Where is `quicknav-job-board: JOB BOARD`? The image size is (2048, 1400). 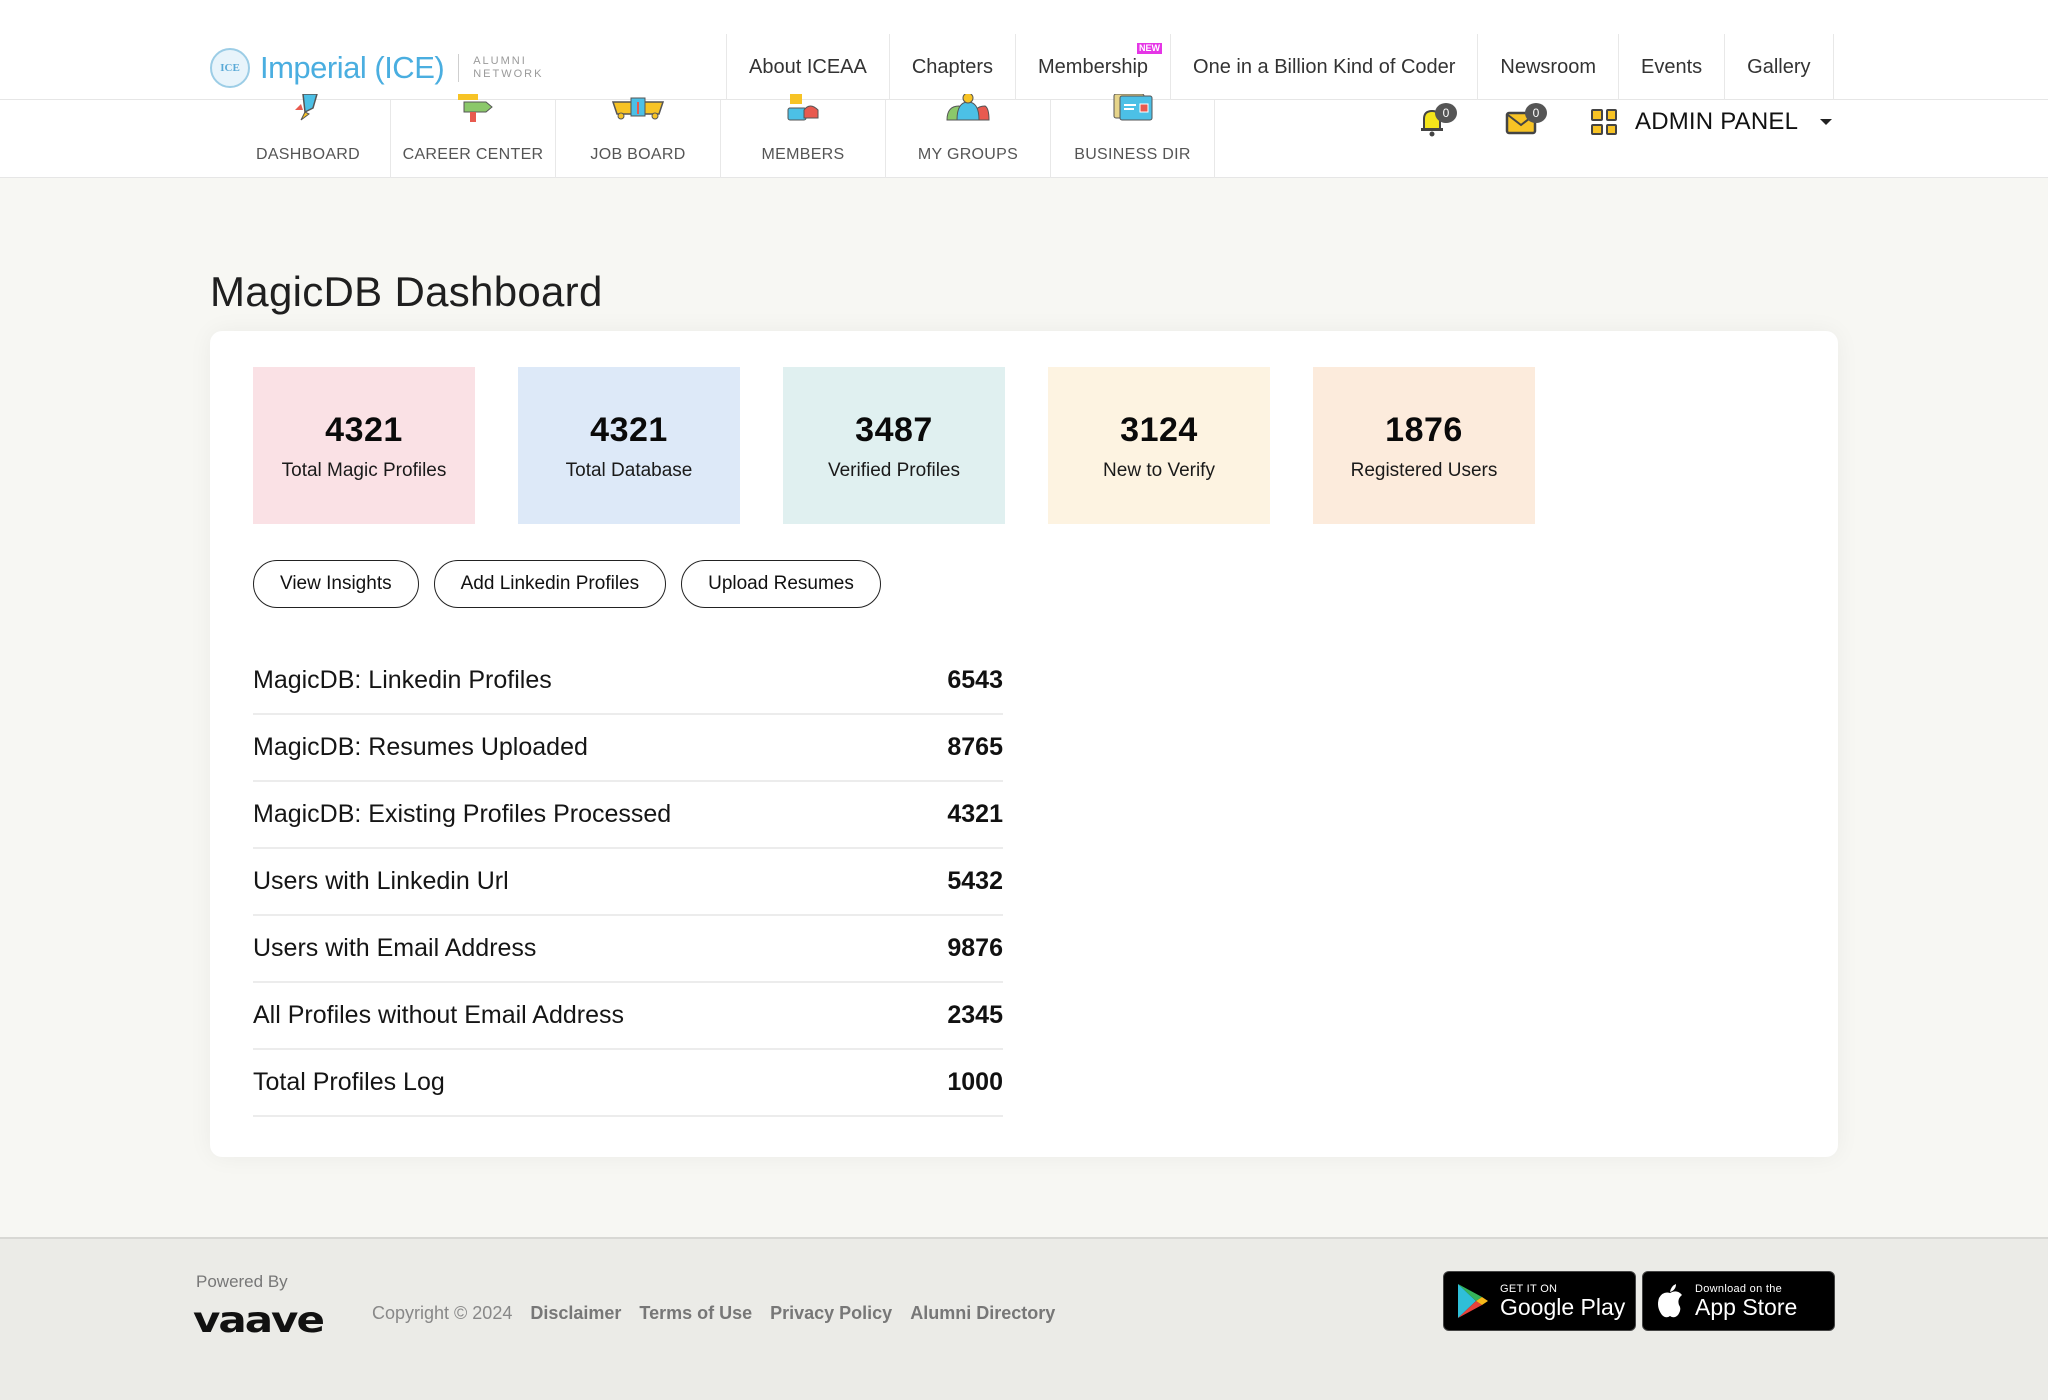
quicknav-job-board: JOB BOARD is located at coordinates (638, 137).